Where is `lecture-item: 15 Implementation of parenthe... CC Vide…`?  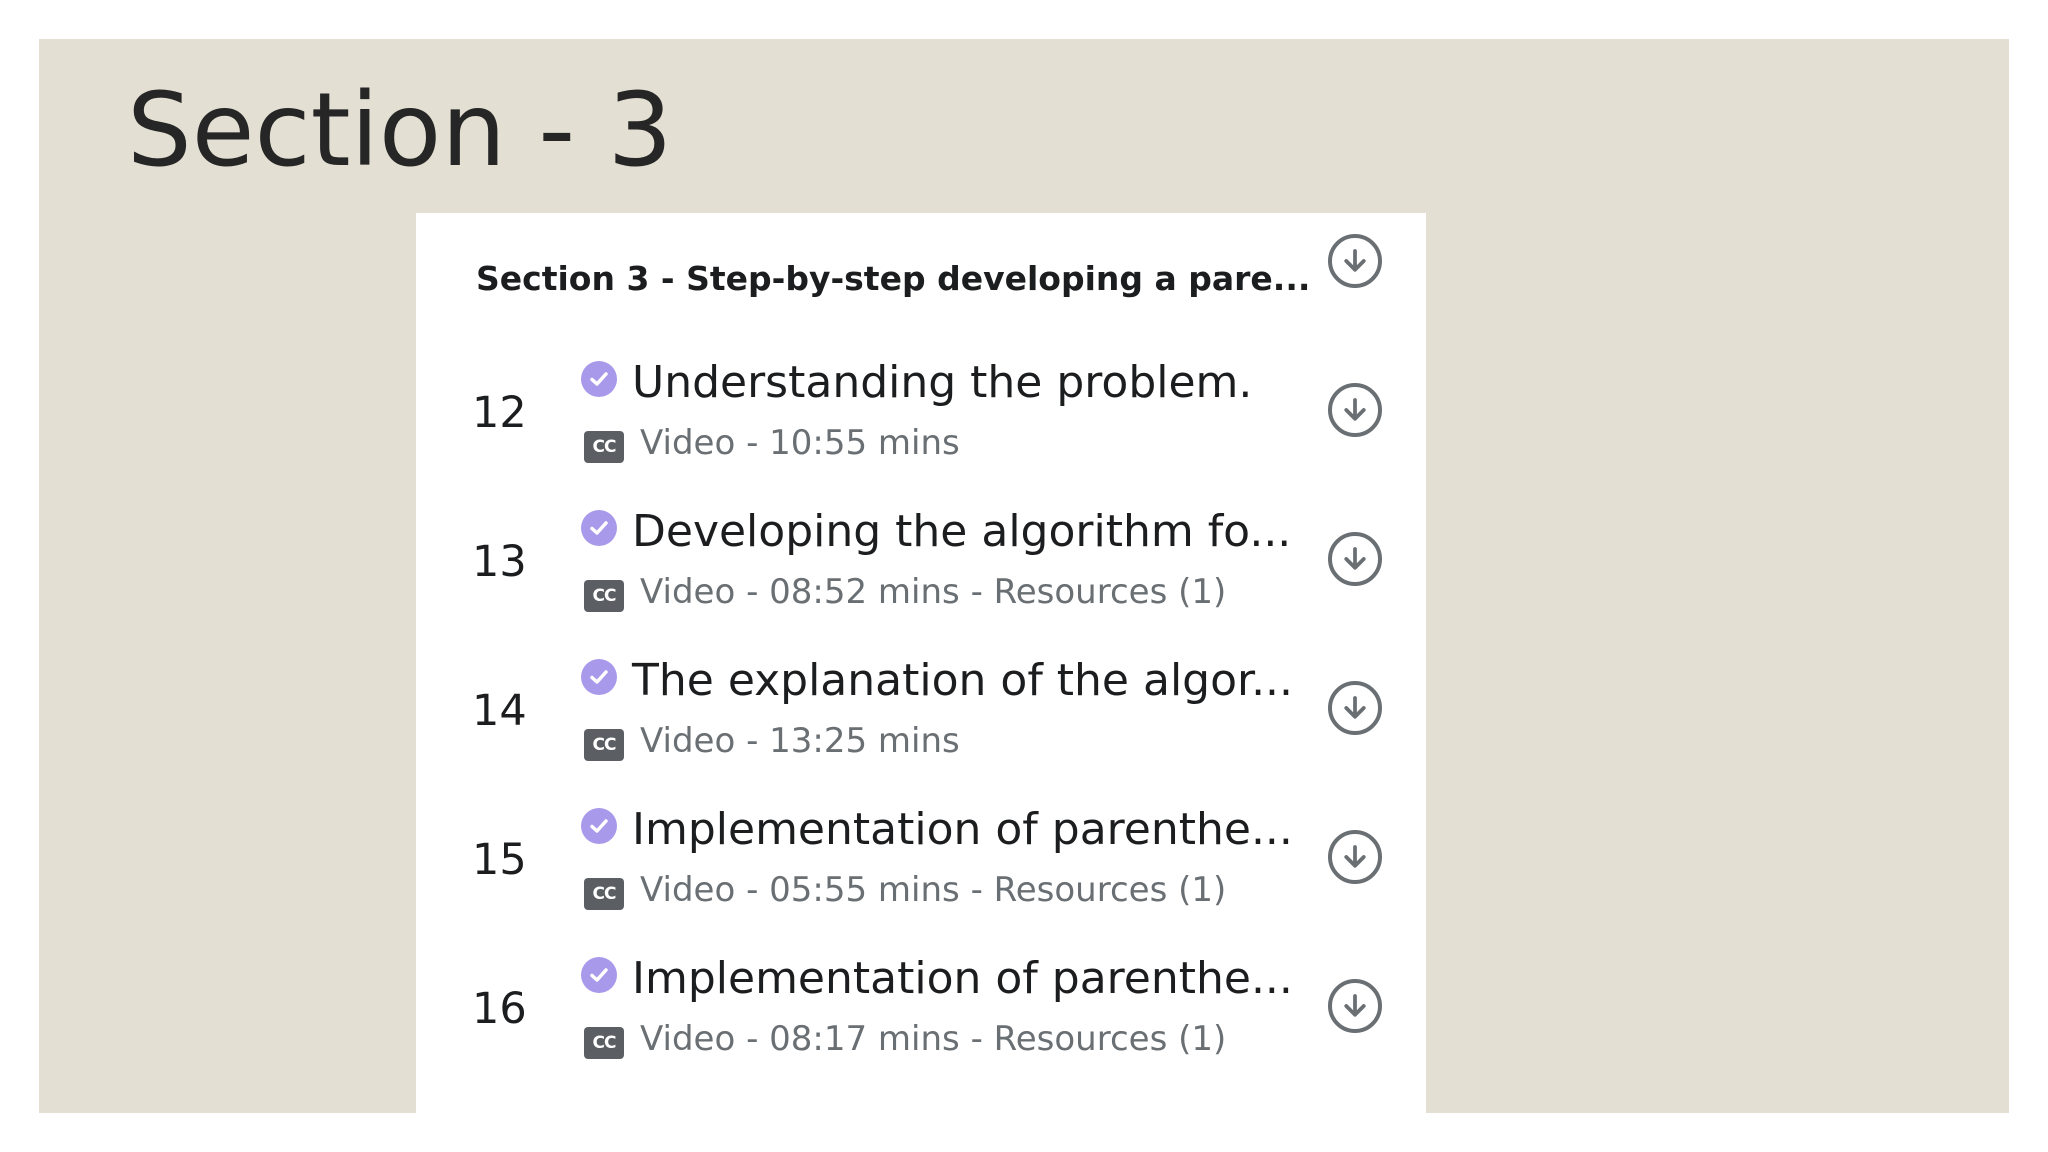 lecture-item: 15 Implementation of parenthe... CC Vide… is located at coordinates (921, 864).